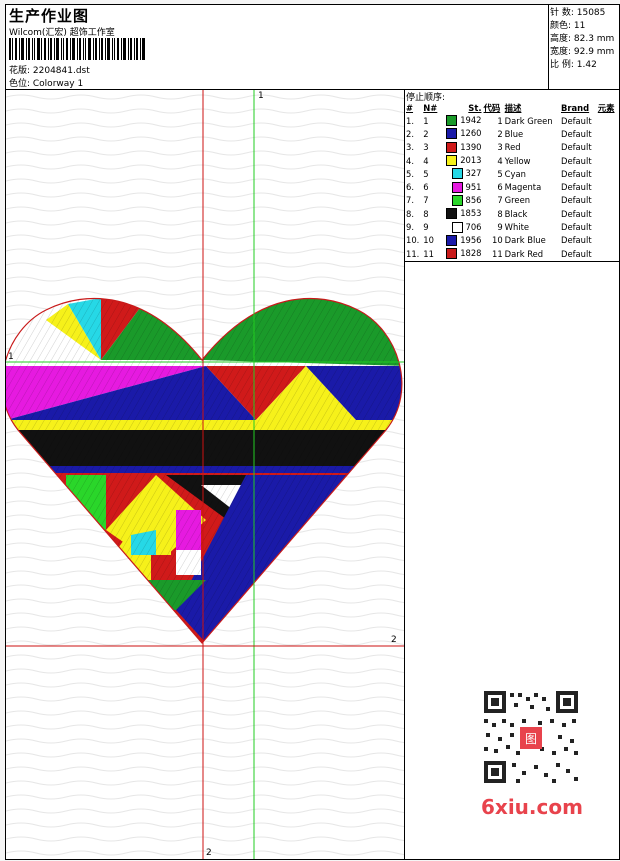 The height and width of the screenshot is (861, 620). What do you see at coordinates (428, 253) in the screenshot?
I see `row-needle: 11` at bounding box center [428, 253].